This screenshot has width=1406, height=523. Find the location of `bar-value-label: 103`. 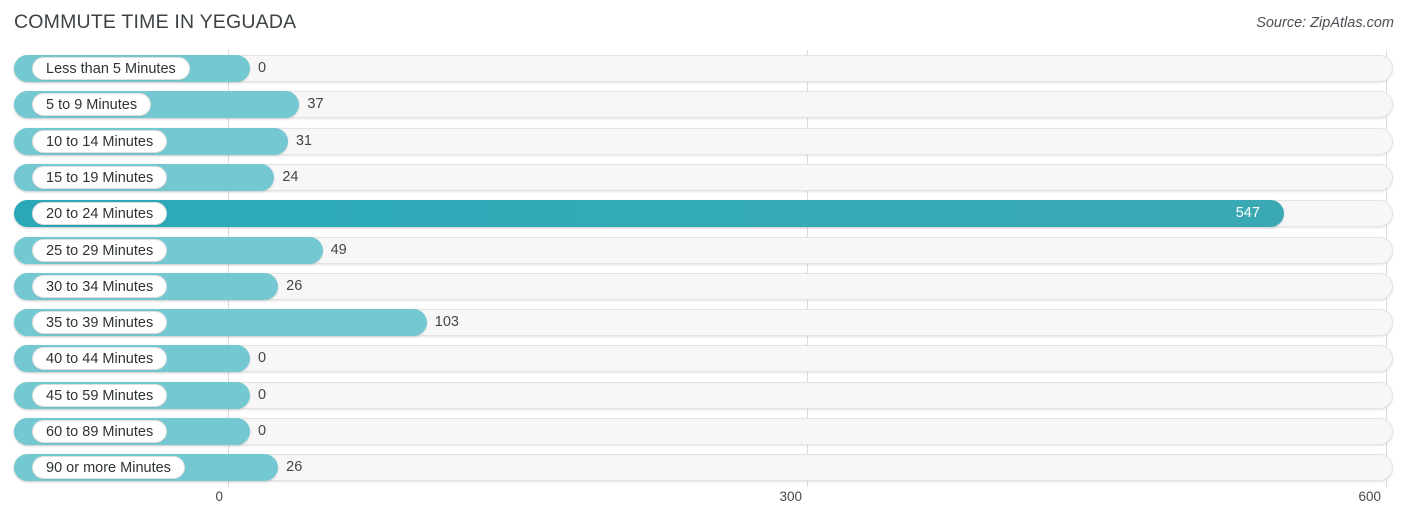

bar-value-label: 103 is located at coordinates (446, 322).